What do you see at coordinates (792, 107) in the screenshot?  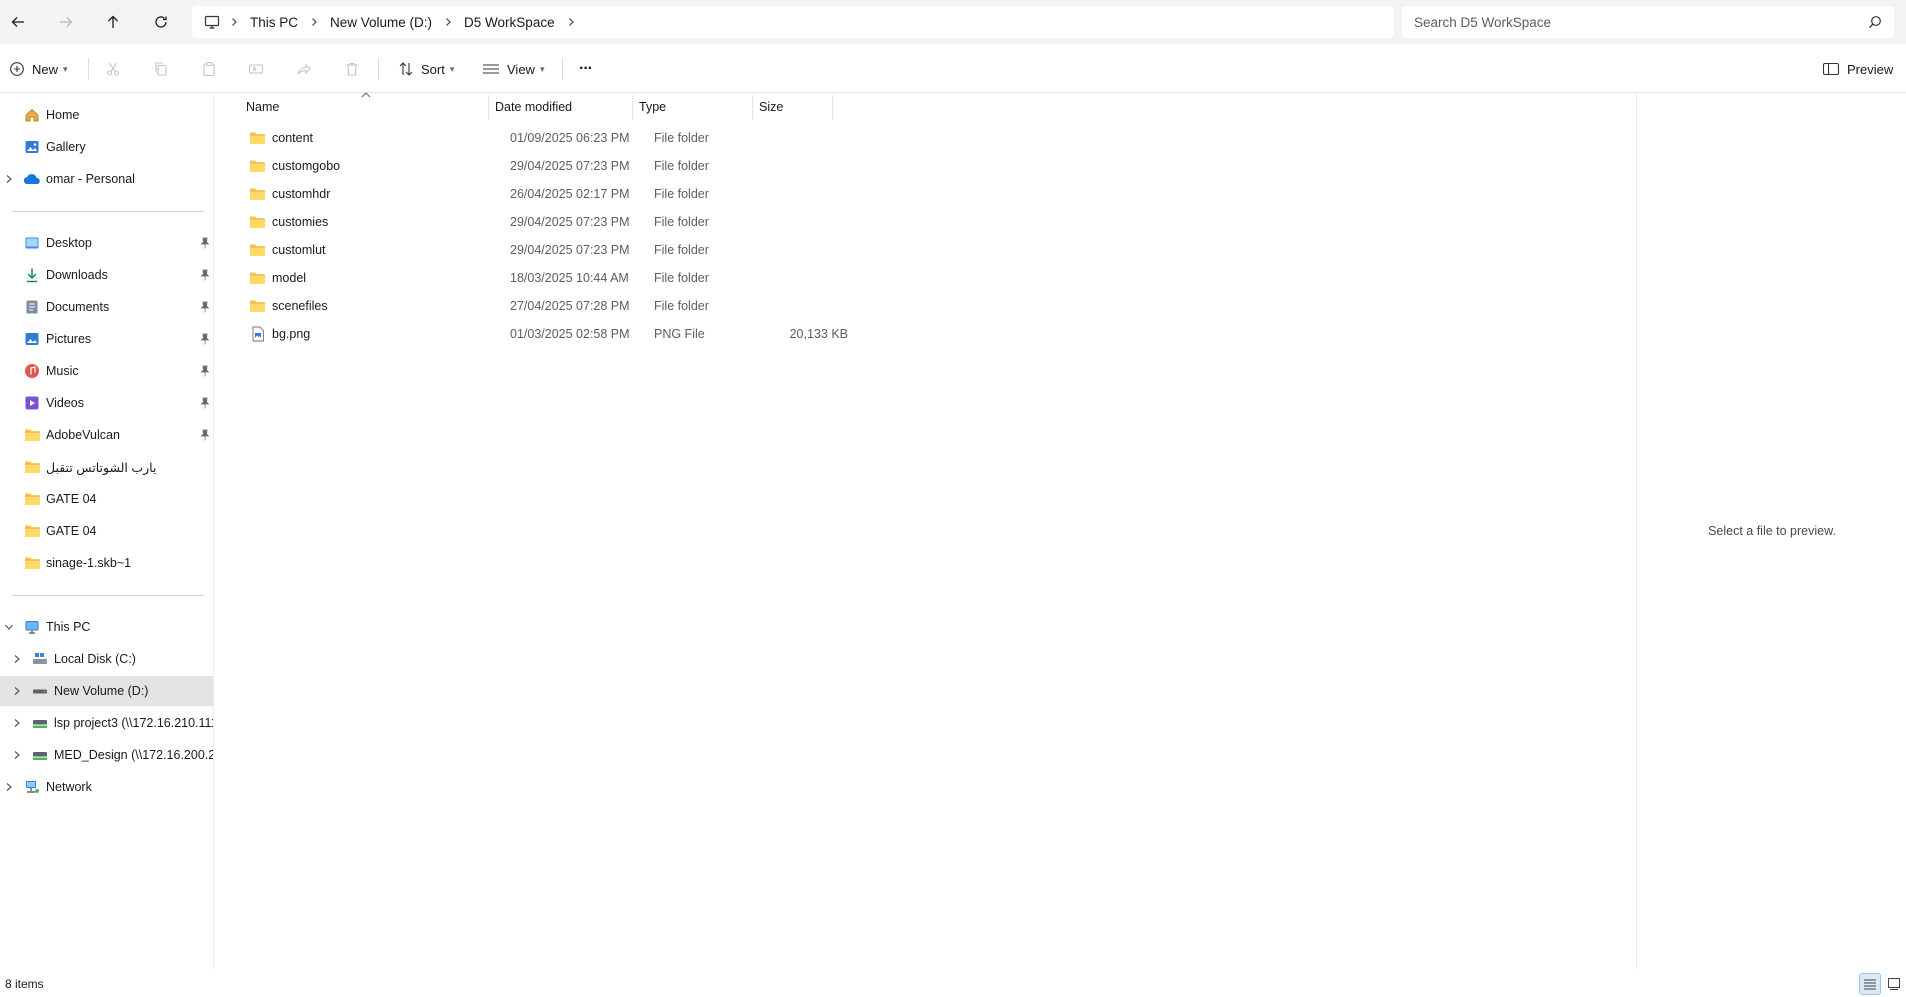 I see `column-size: Size` at bounding box center [792, 107].